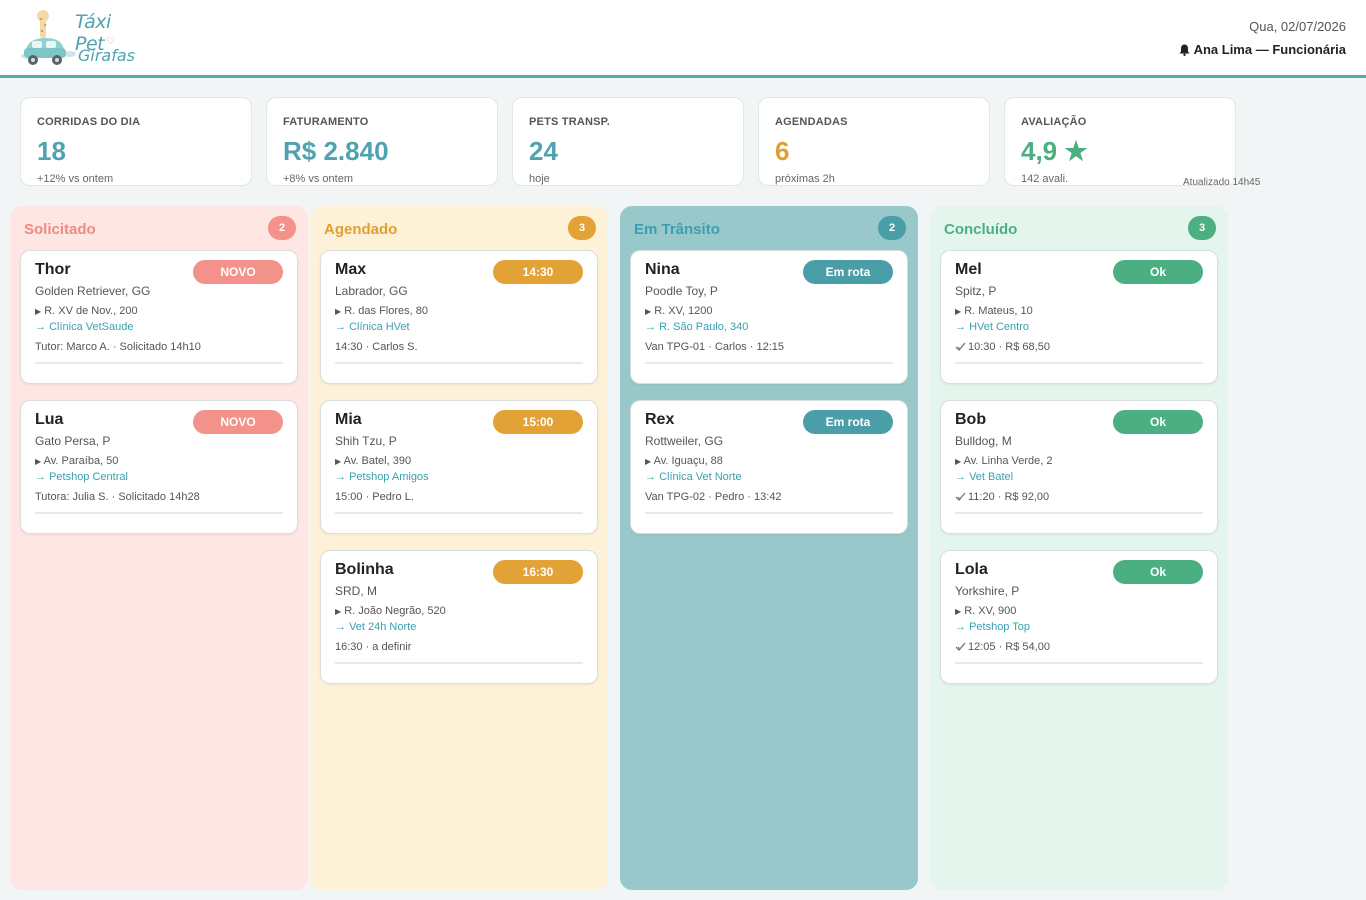 Image resolution: width=1366 pixels, height=900 pixels. I want to click on pet-name: Max, so click(351, 269).